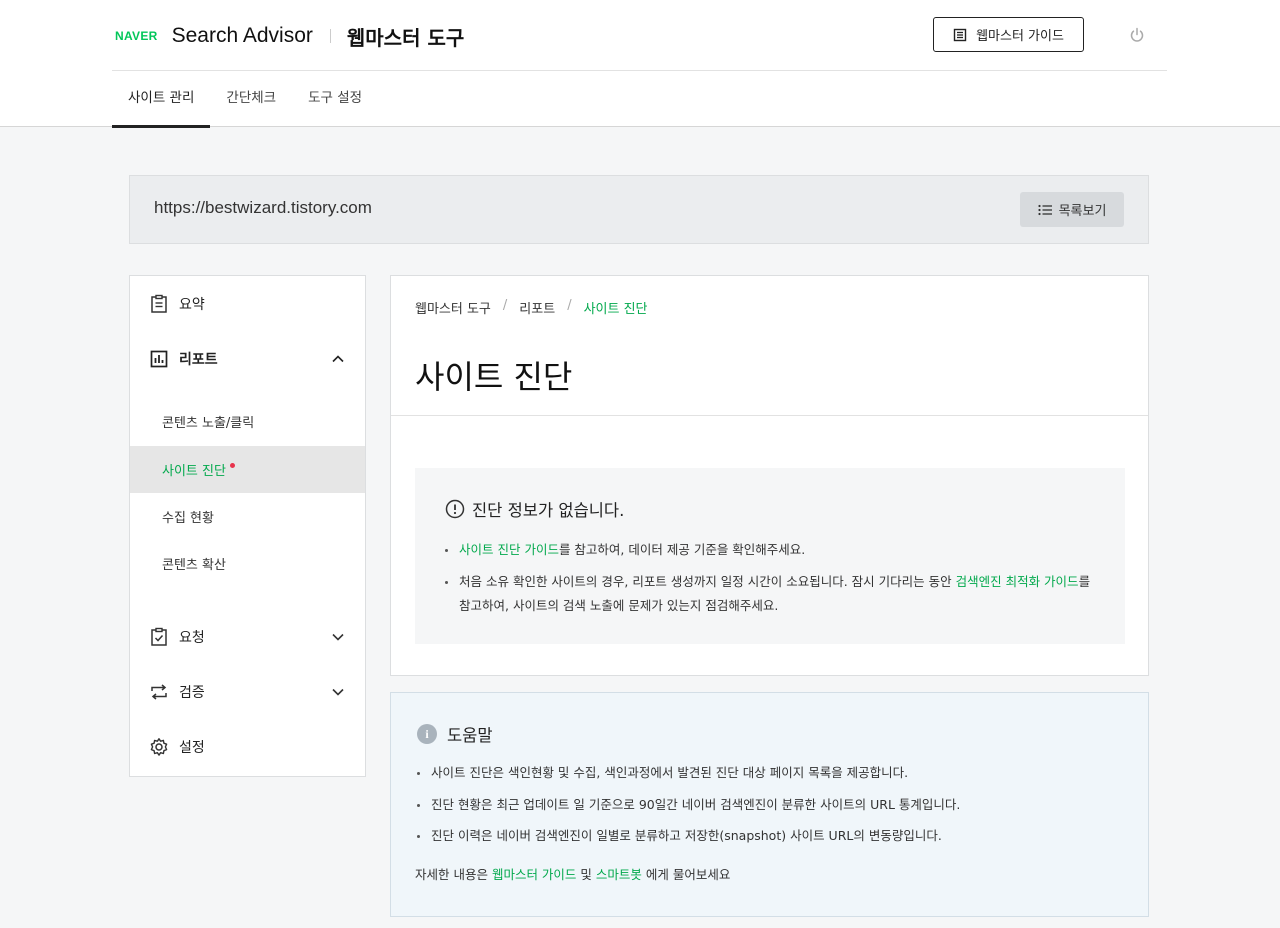 Image resolution: width=1280 pixels, height=928 pixels. I want to click on sidebar: 요약 리포트 콘텐츠 노출/클릭 사이트 진단 수집 현황 콘텐츠 확산 요청, so click(247, 526).